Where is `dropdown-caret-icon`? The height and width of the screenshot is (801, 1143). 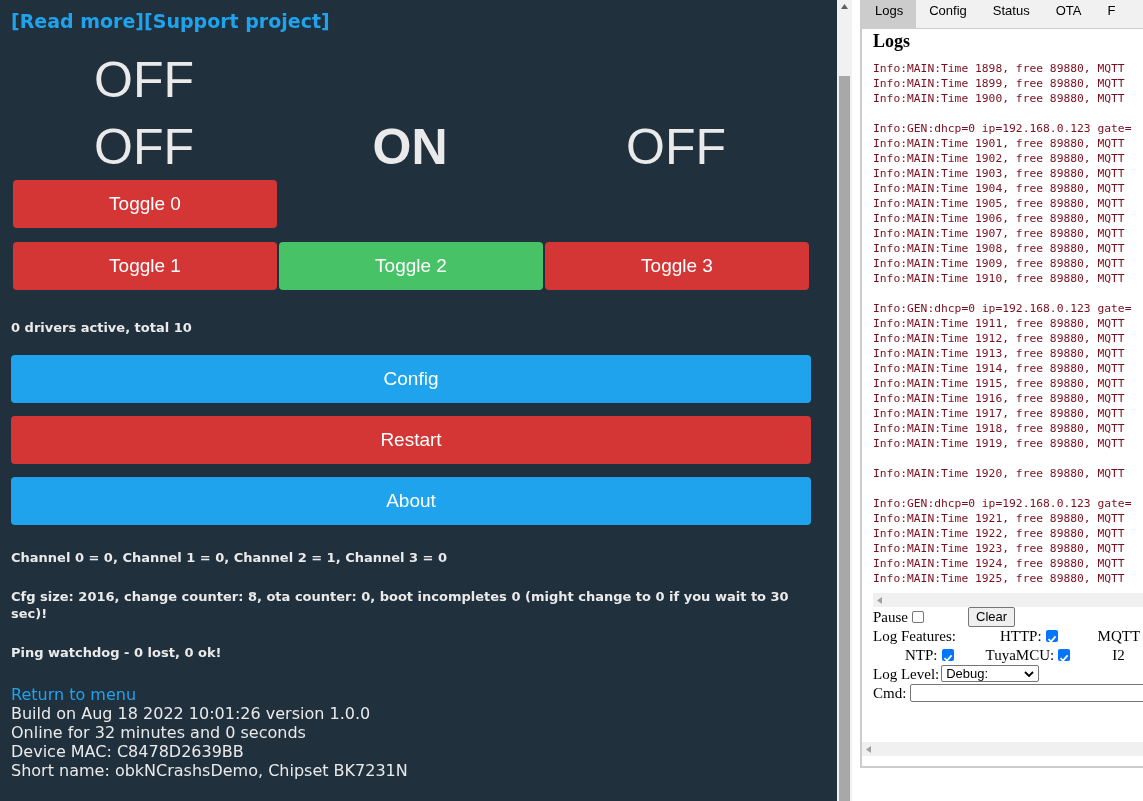 dropdown-caret-icon is located at coordinates (1029, 673).